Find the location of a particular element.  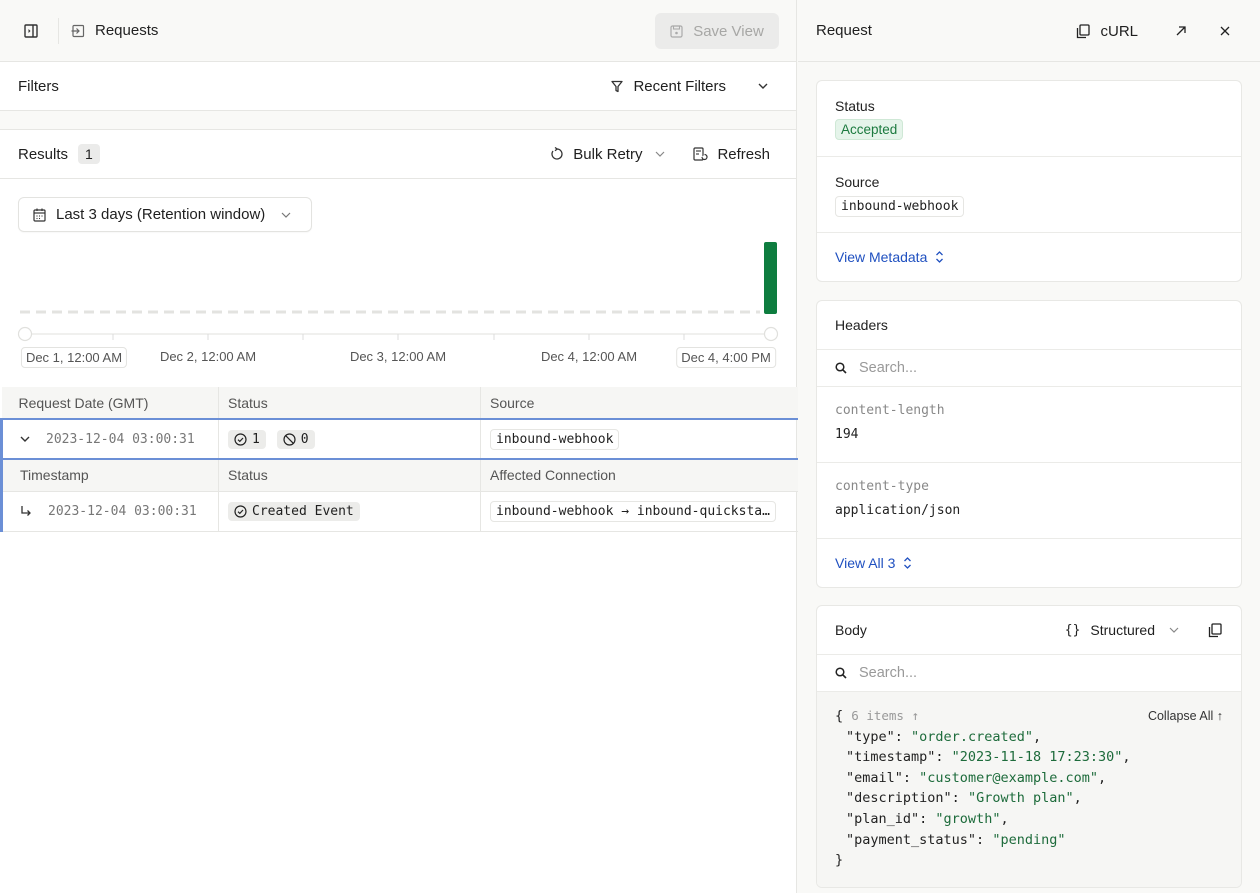

recent-filters-label: Recent Filters is located at coordinates (679, 86).